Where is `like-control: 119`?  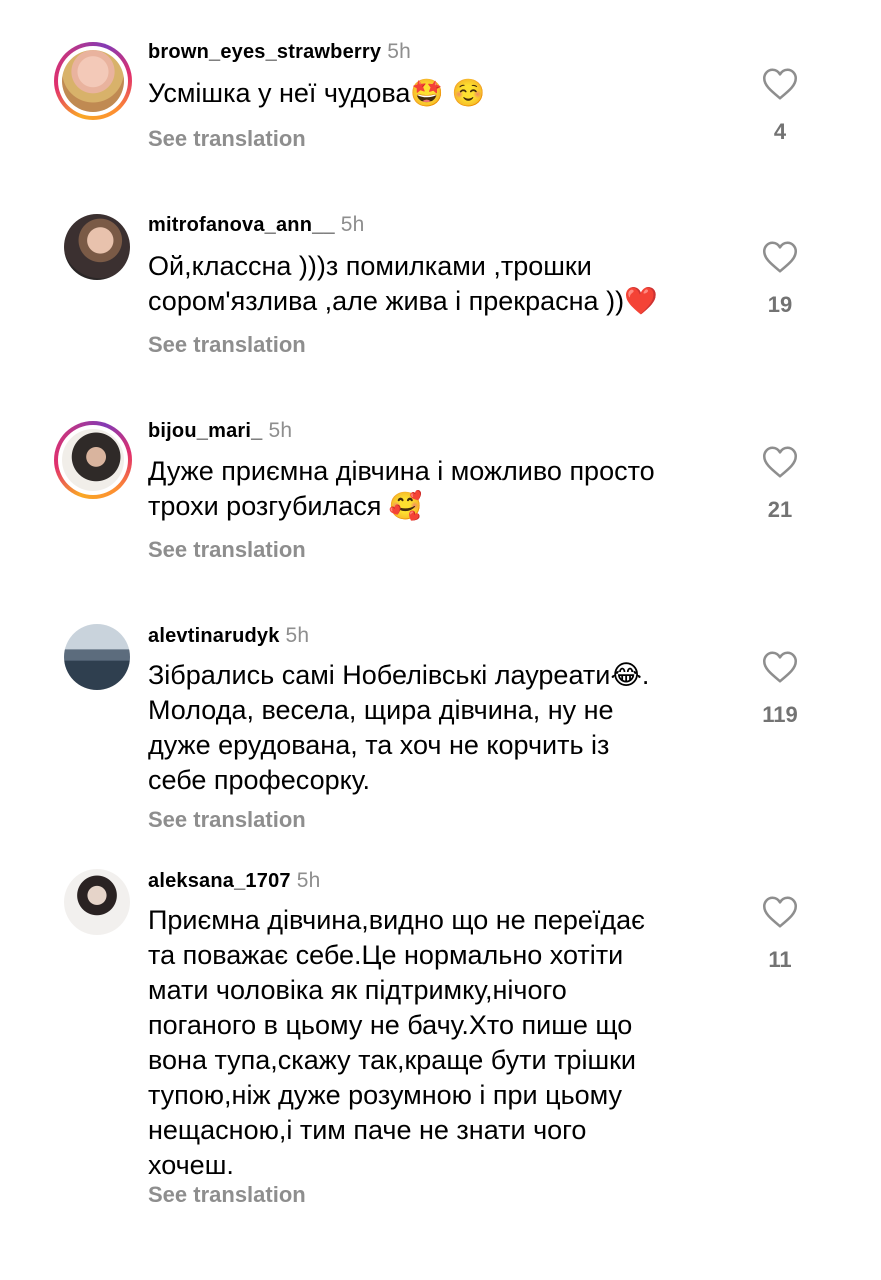 like-control: 119 is located at coordinates (780, 689).